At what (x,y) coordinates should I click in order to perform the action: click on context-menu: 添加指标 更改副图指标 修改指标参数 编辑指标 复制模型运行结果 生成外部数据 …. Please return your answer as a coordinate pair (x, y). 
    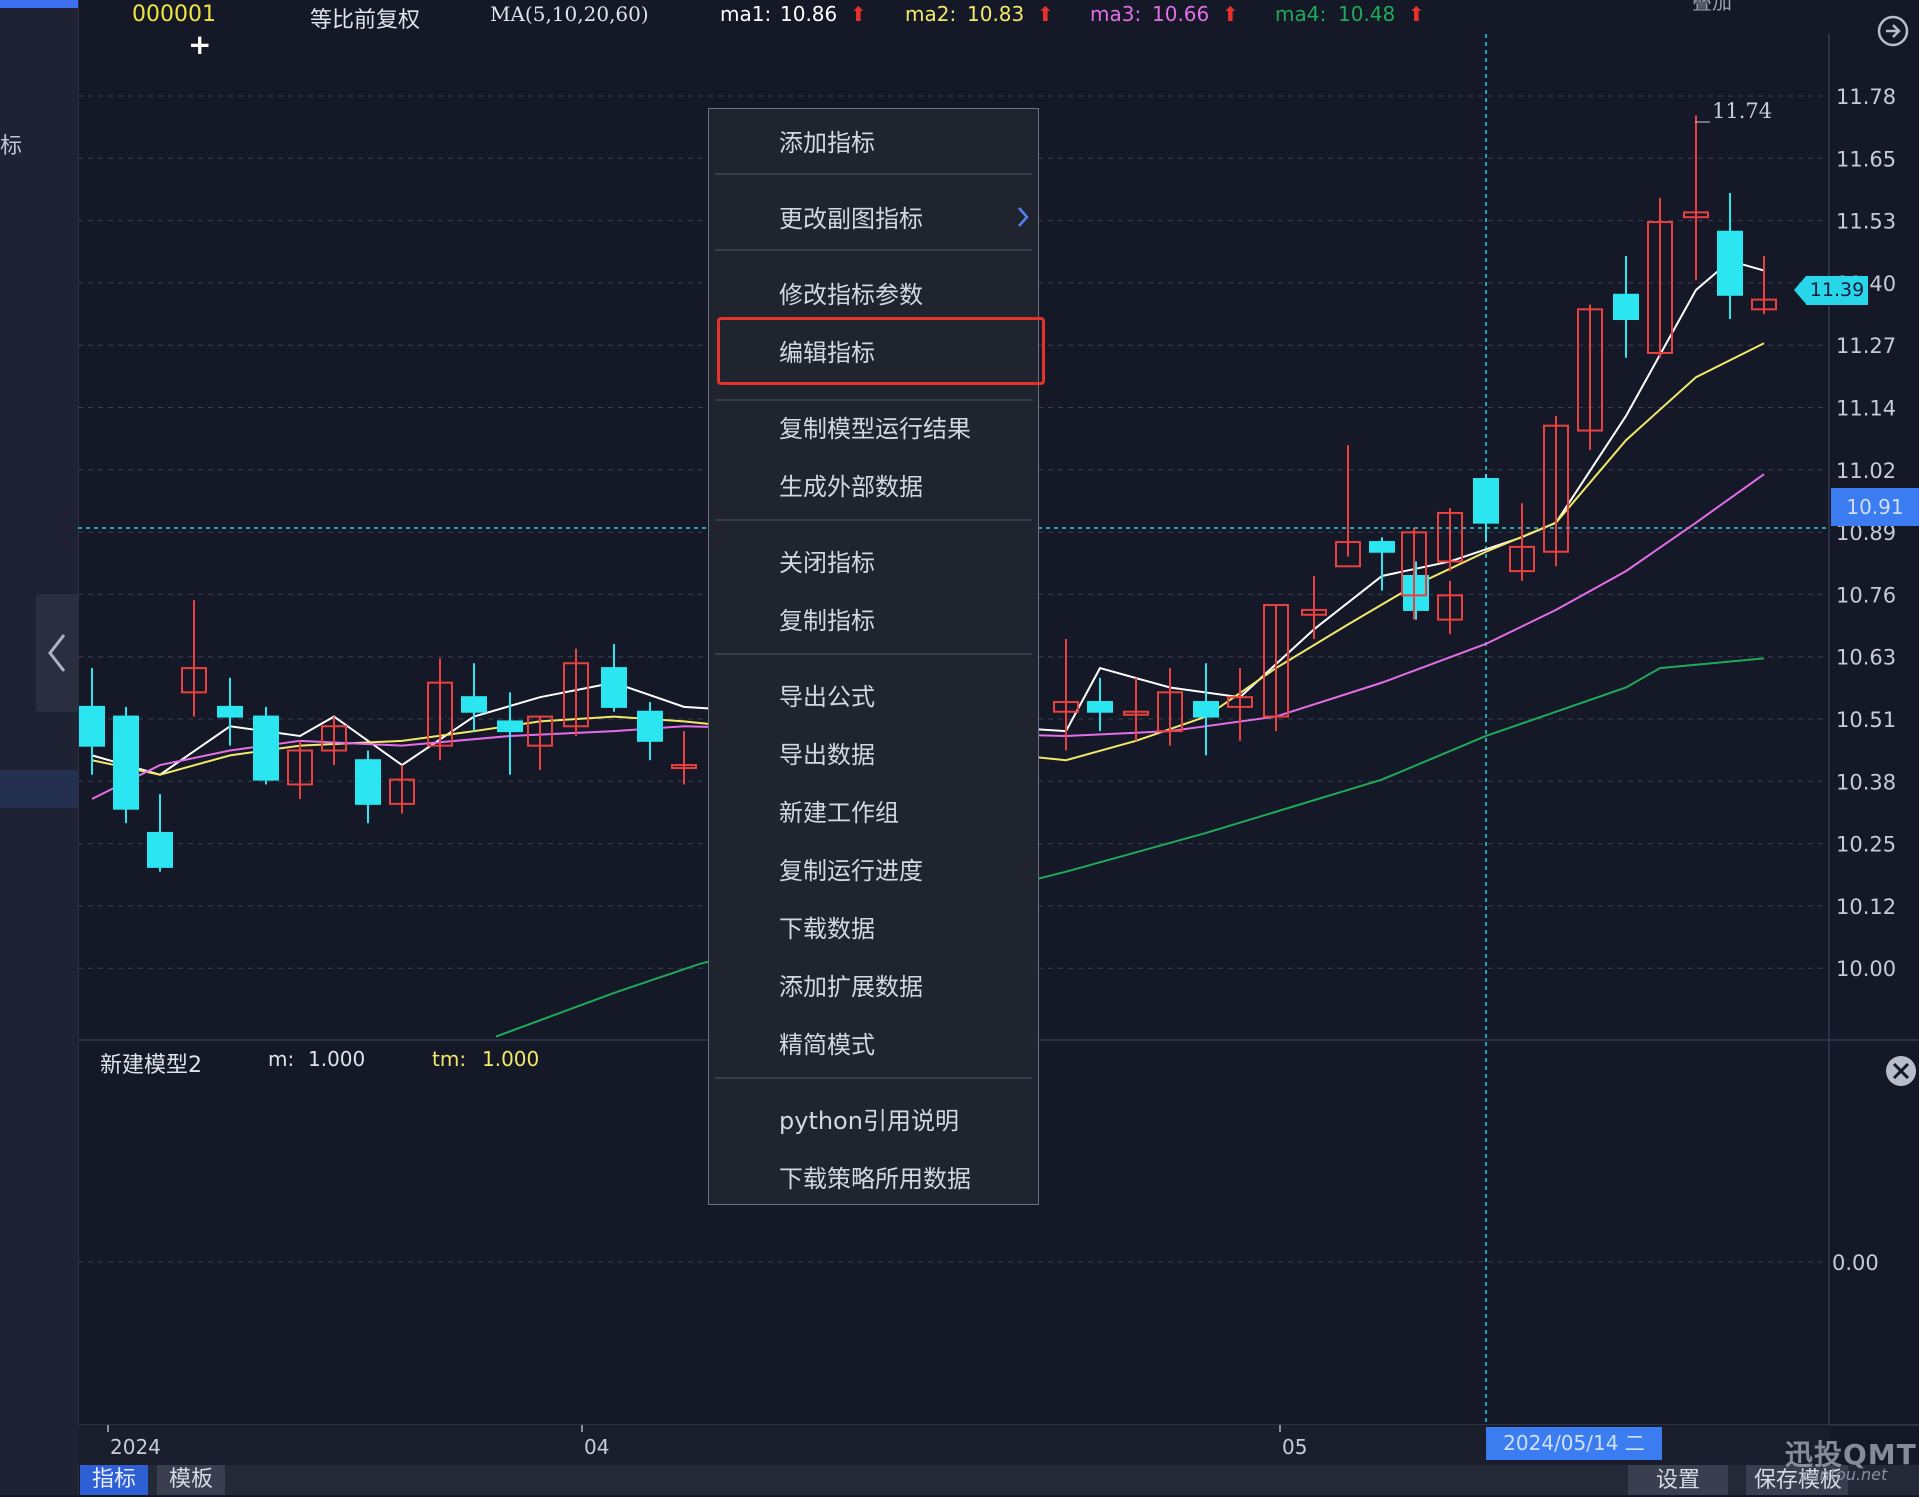
    Looking at the image, I should click on (876, 656).